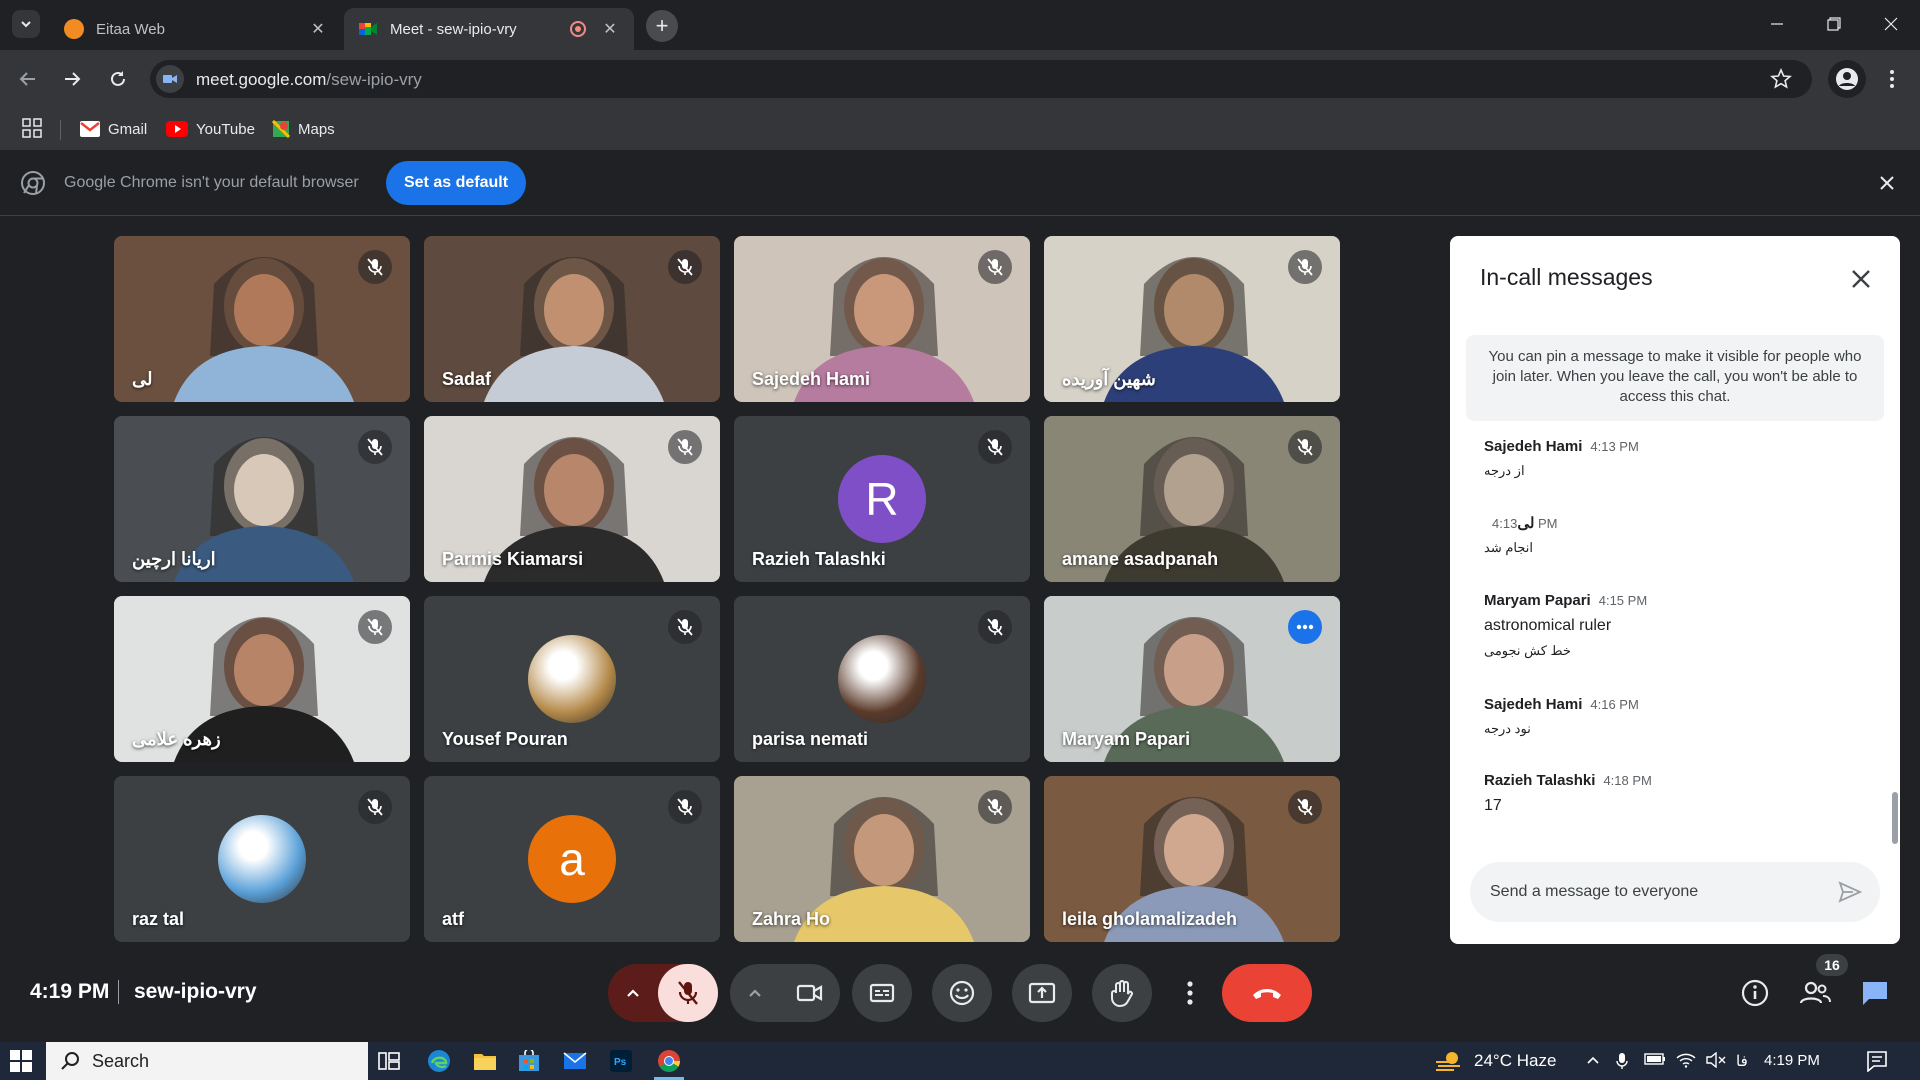  What do you see at coordinates (456, 183) in the screenshot?
I see `set-default-button: Set as default` at bounding box center [456, 183].